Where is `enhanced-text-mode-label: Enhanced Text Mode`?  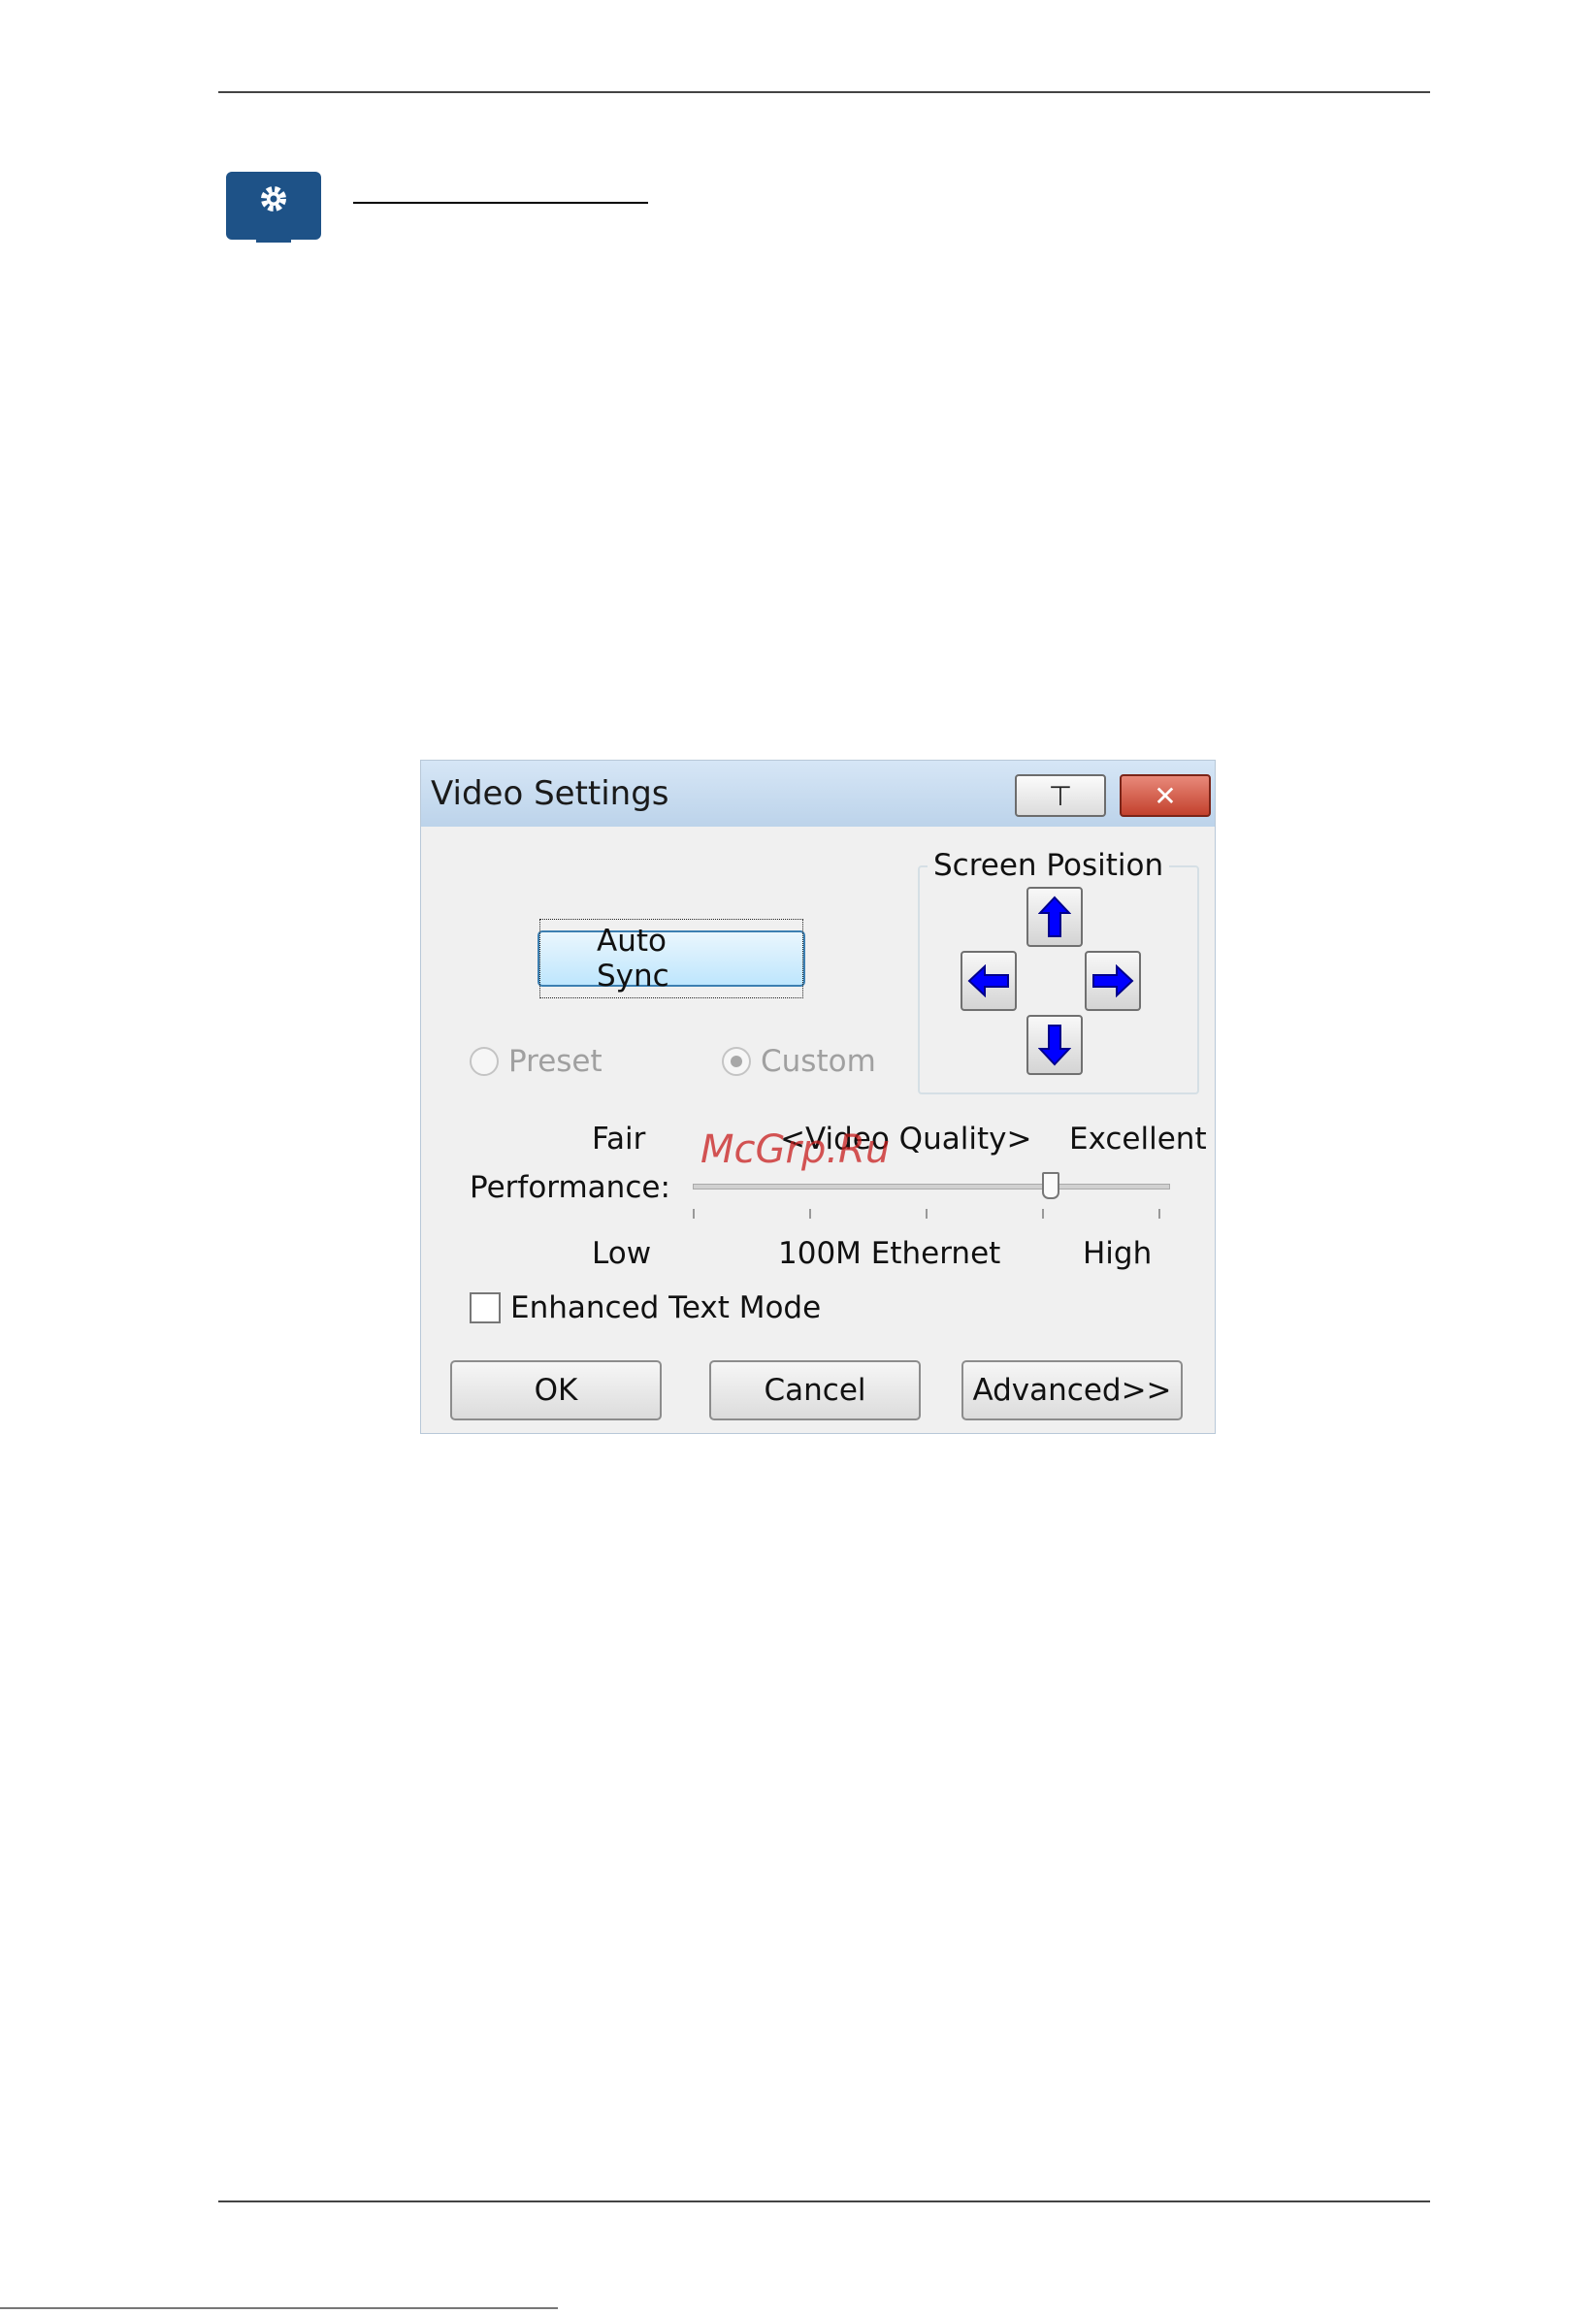
enhanced-text-mode-label: Enhanced Text Mode is located at coordinates (666, 1308).